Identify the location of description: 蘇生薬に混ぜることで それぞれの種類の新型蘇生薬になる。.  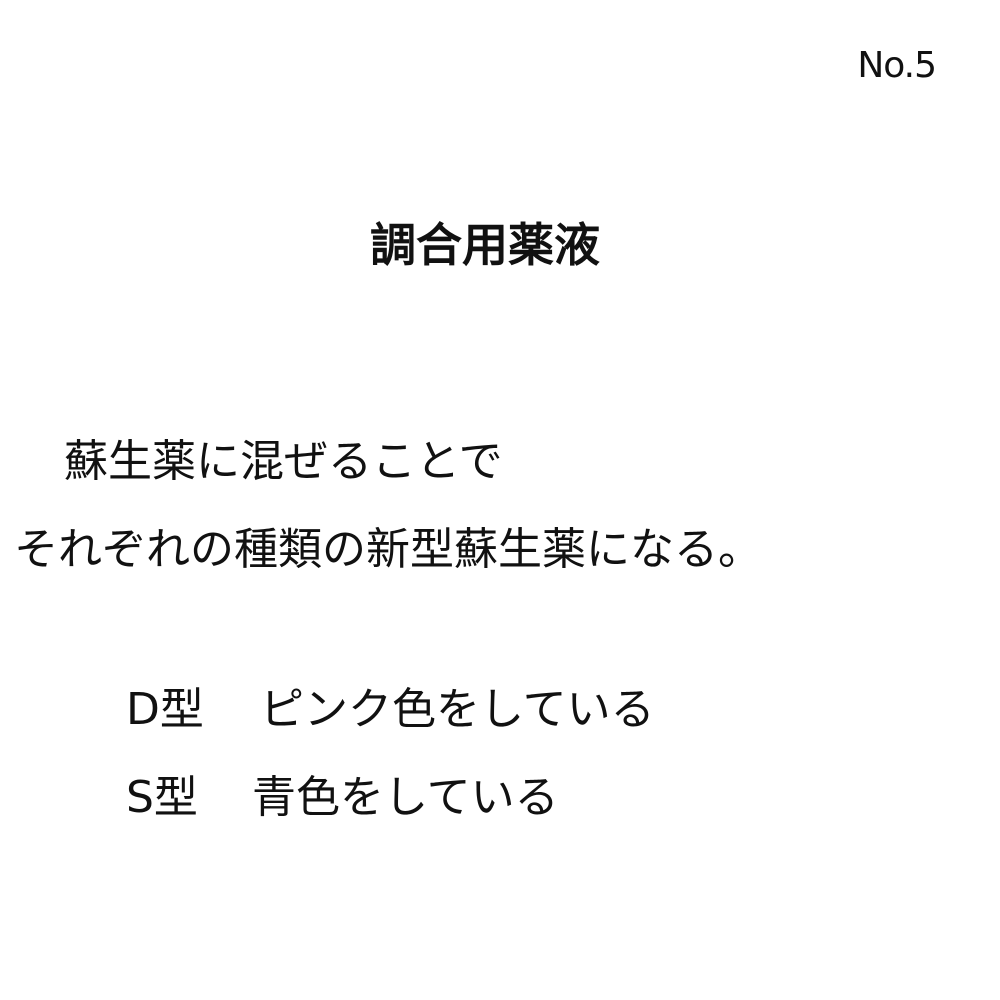
(388, 506).